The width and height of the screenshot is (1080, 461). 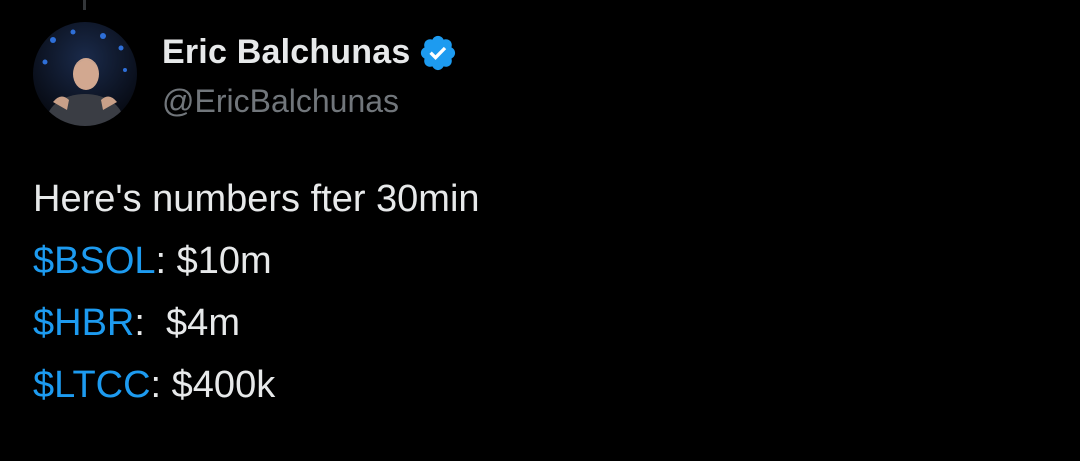 I want to click on tweet-line-bsol: $BSOL: $10m, so click(x=256, y=261).